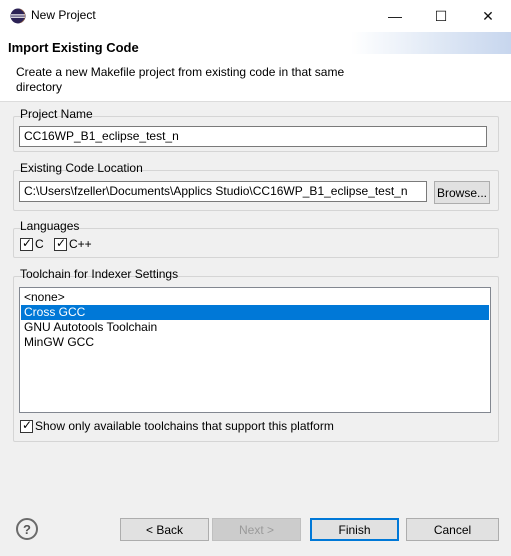  I want to click on back-button: < Back, so click(164, 529).